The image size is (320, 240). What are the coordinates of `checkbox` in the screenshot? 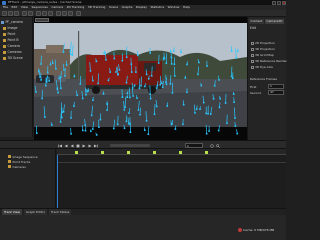 It's located at (252, 61).